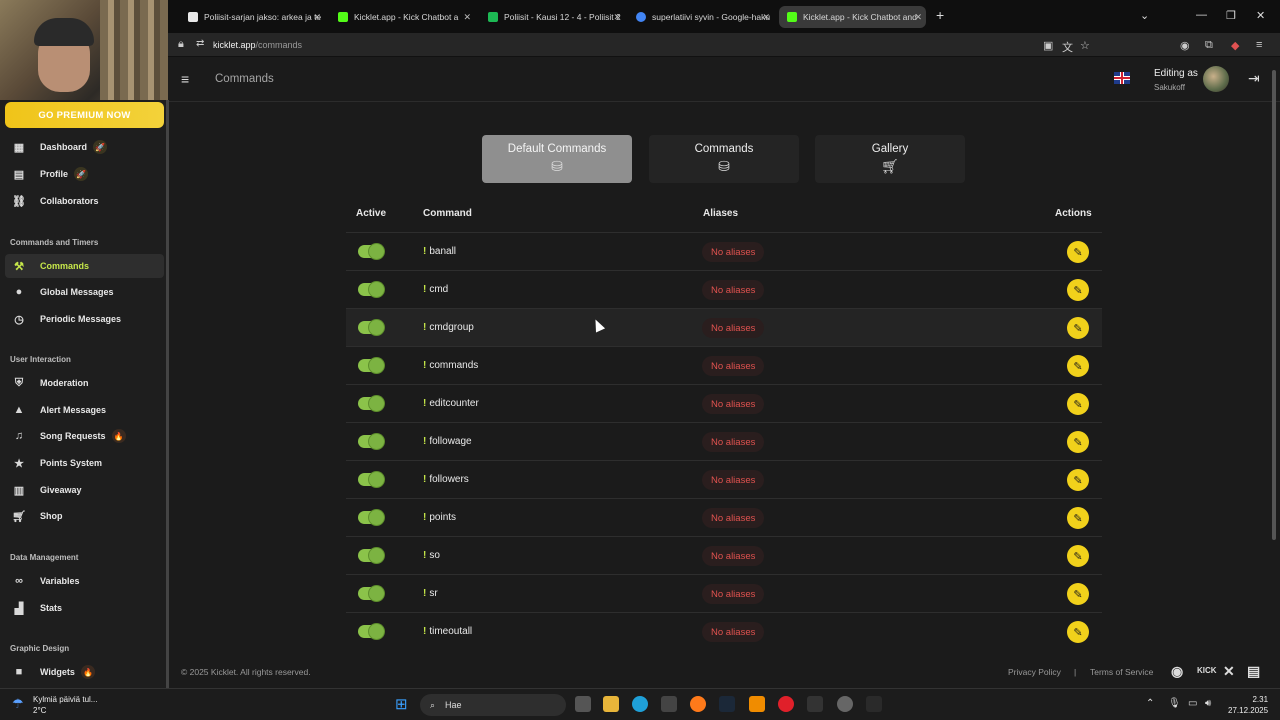  What do you see at coordinates (65, 705) in the screenshot?
I see `weather-widget: Kylmiä päiviä tul... 2°C` at bounding box center [65, 705].